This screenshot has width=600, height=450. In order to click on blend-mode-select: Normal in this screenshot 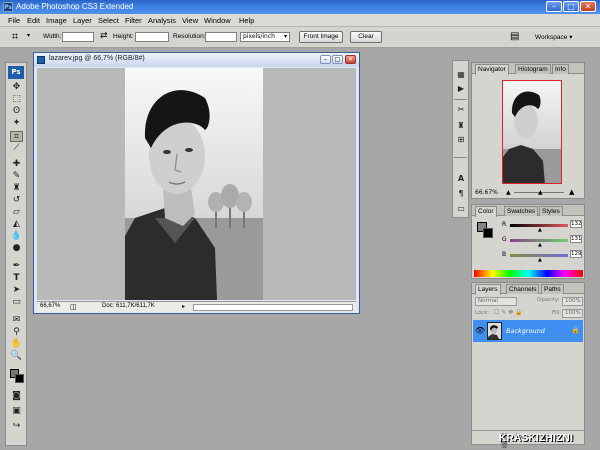, I will do `click(496, 301)`.